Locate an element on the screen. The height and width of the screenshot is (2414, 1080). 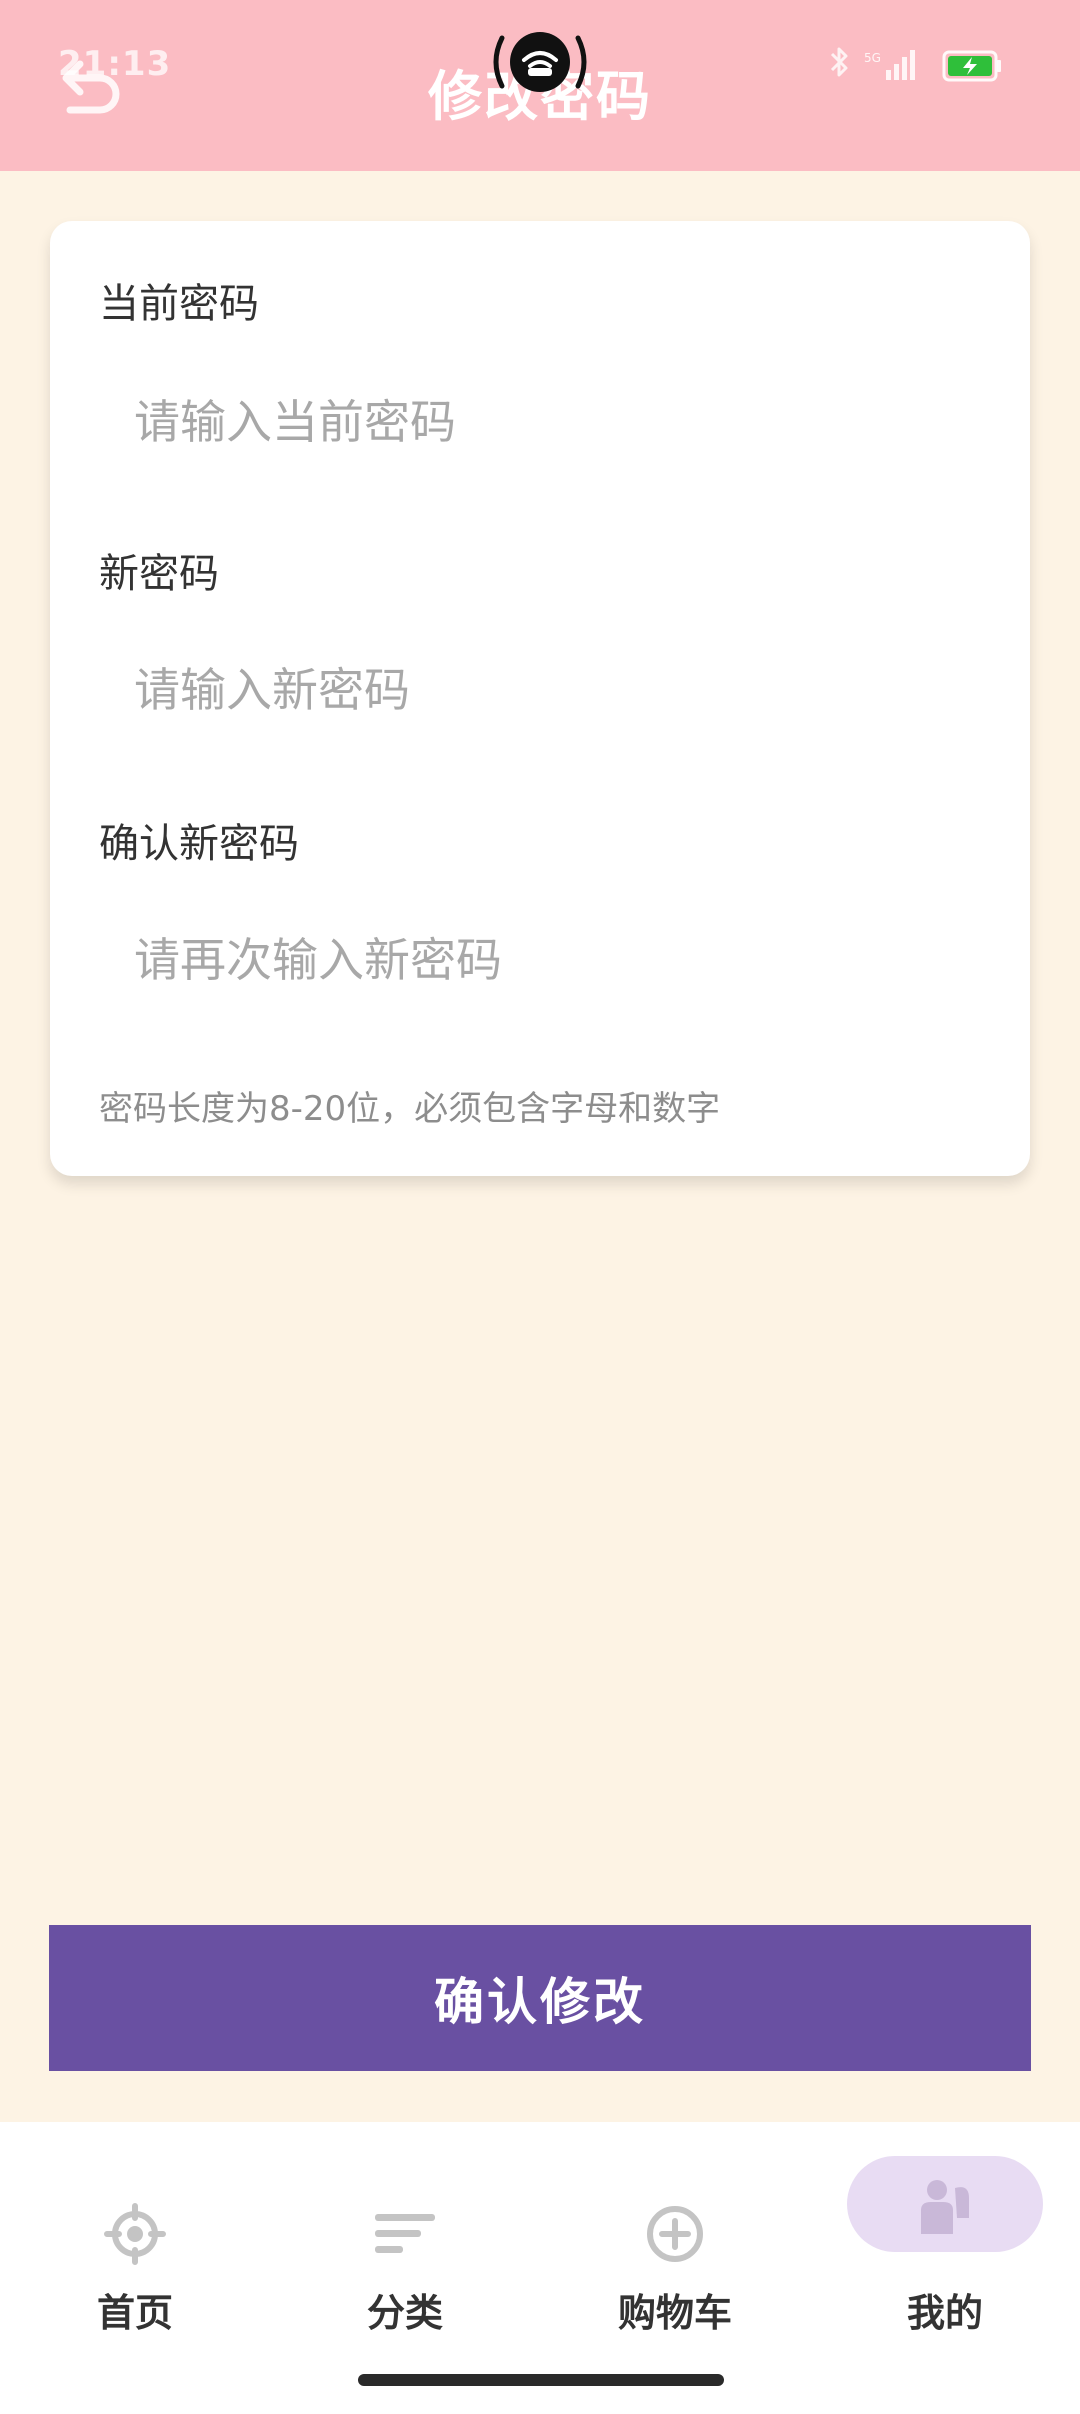
nav-label-cart: 购物车 is located at coordinates (674, 2313).